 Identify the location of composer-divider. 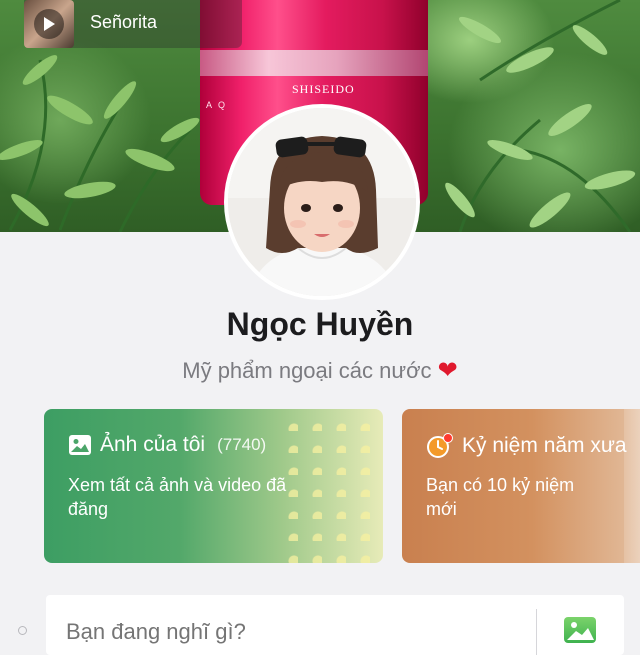
(536, 632).